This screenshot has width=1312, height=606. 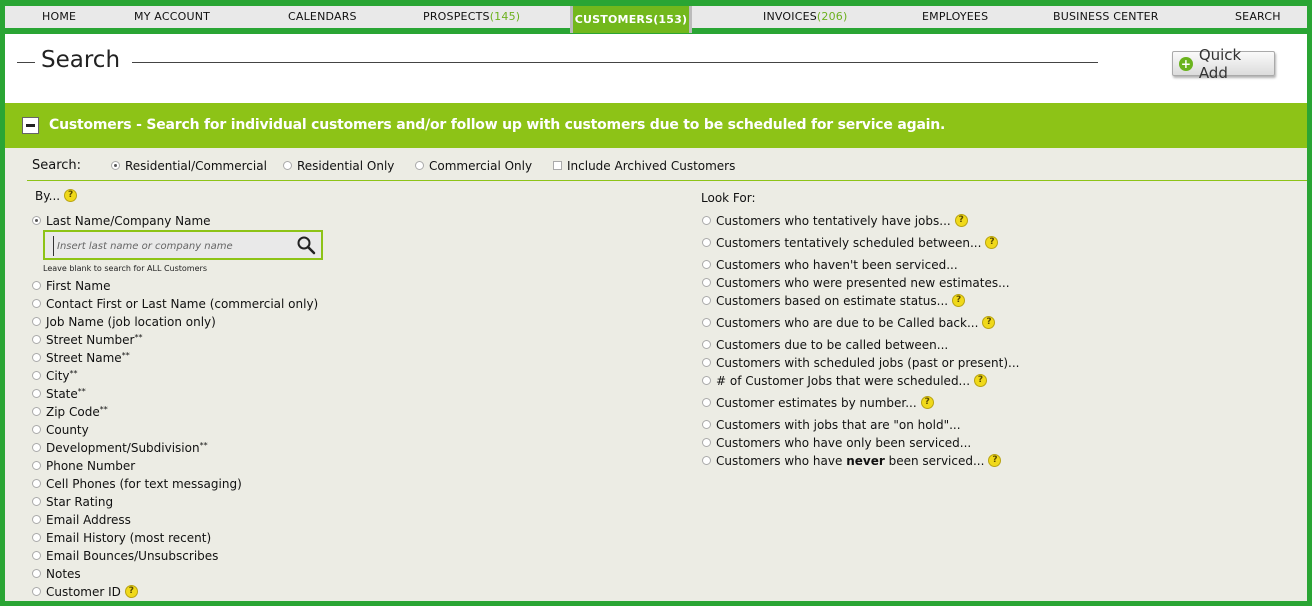 I want to click on nav-home: HOME, so click(x=59, y=17).